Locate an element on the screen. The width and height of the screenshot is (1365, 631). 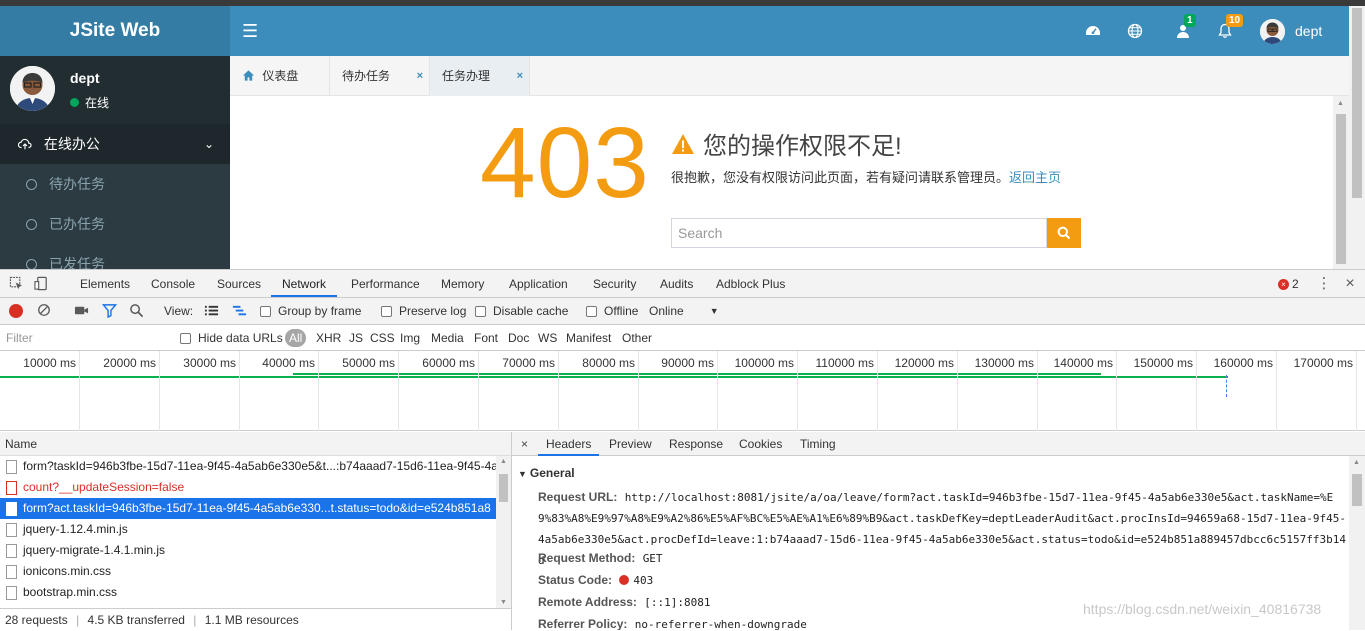
scroll-down-icon: ▼ is located at coordinates (503, 602).